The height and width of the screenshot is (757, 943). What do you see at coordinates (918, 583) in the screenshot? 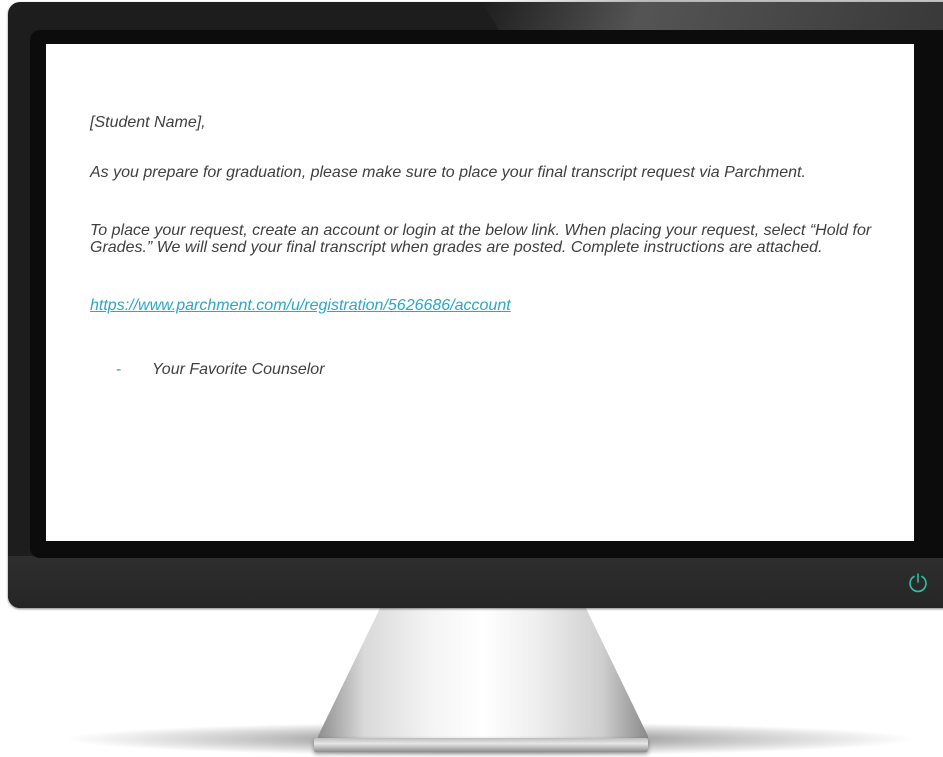
I see `power-icon` at bounding box center [918, 583].